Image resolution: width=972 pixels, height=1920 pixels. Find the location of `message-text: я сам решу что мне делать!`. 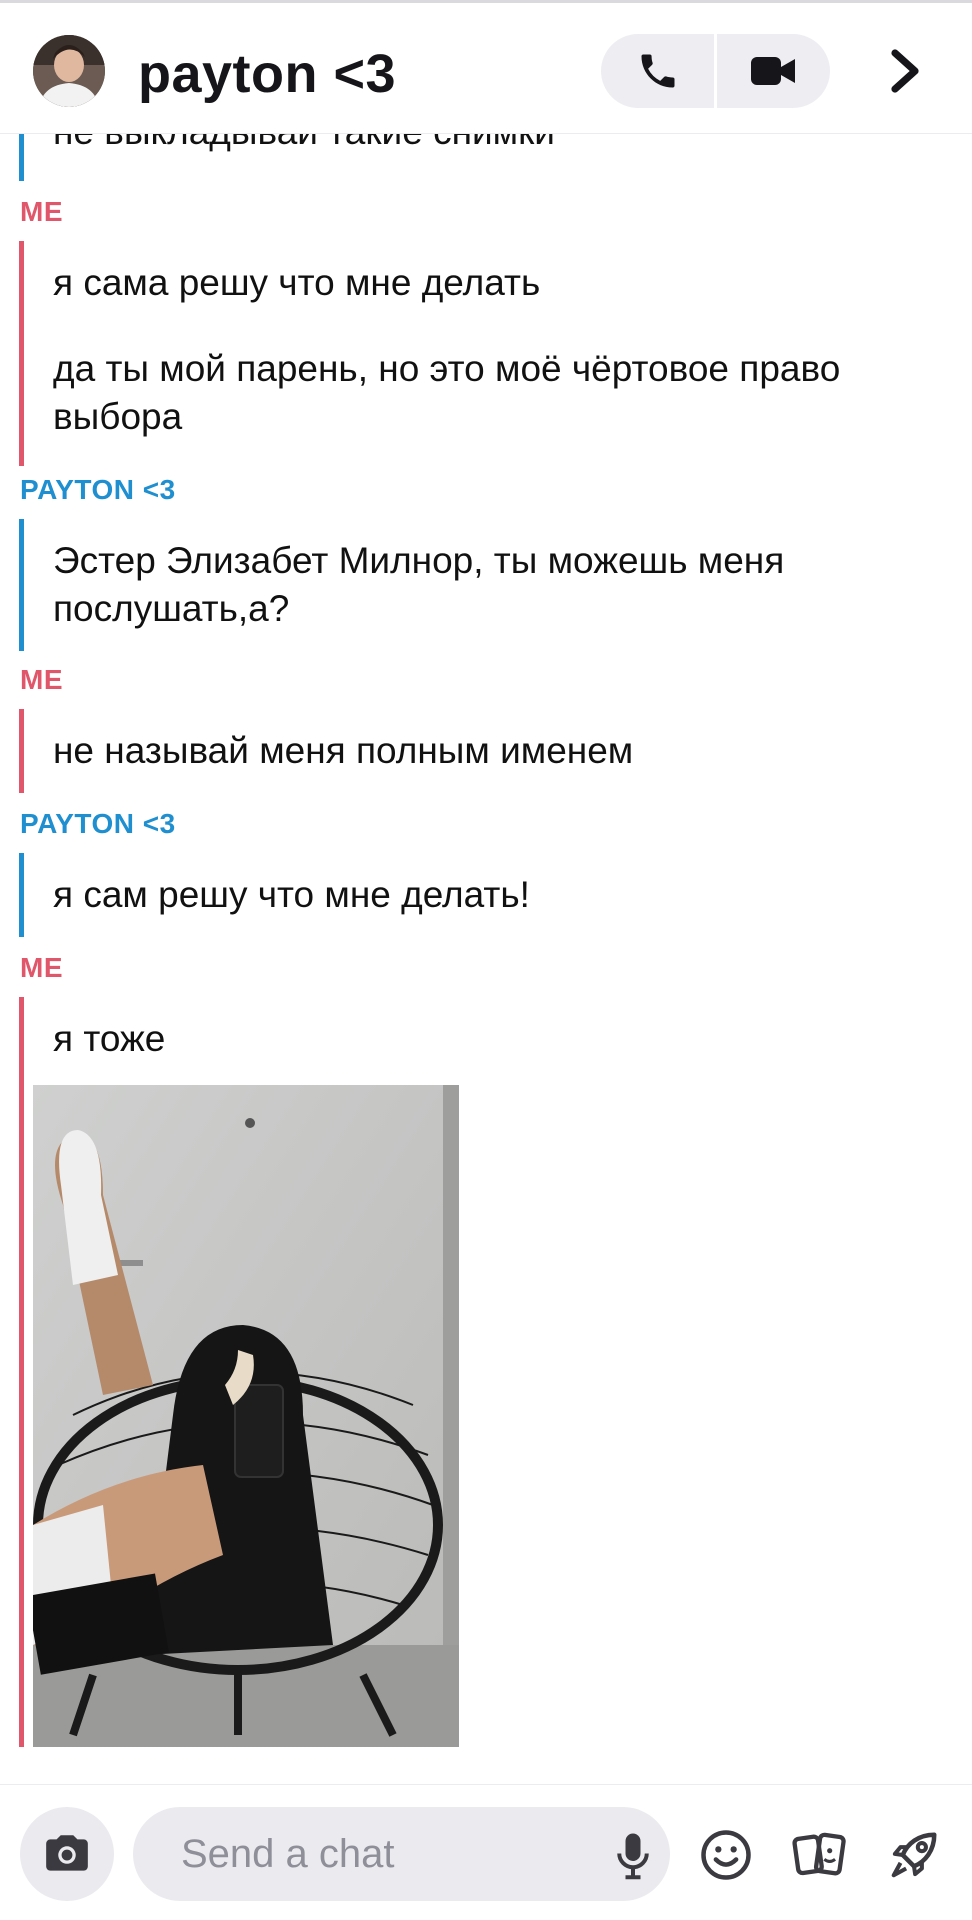

message-text: я сам решу что мне делать! is located at coordinates (503, 895).